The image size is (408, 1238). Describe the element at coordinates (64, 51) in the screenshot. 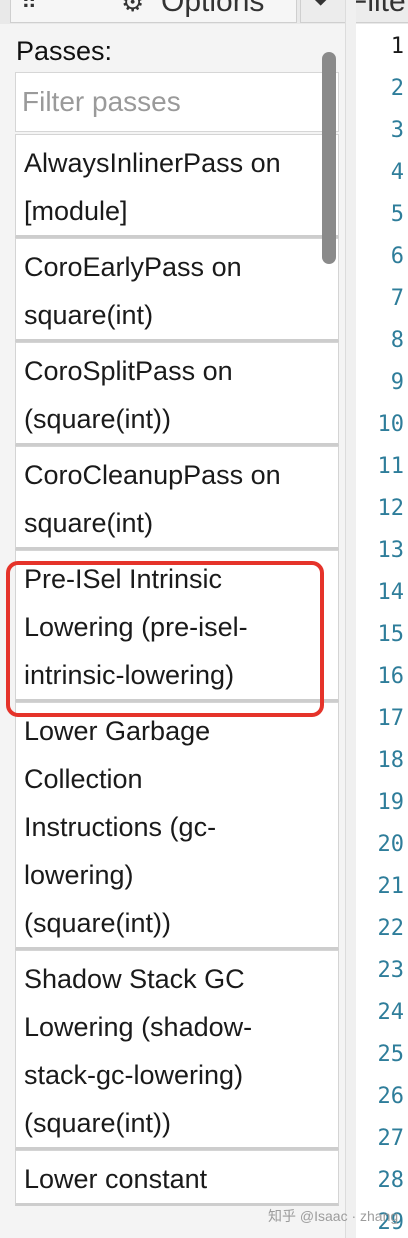

I see `passes-title: Passes:` at that location.